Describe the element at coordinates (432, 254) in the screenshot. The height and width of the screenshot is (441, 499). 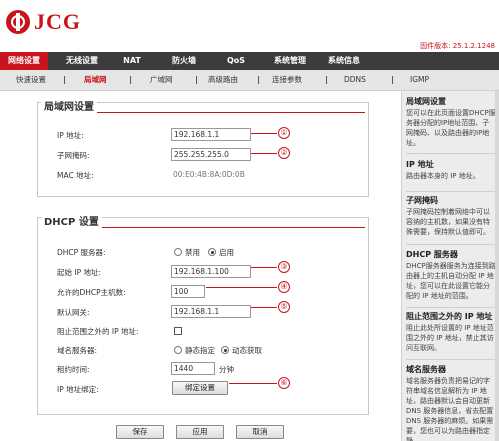
I see `help-title-dhcp: DHCP 服务器` at that location.